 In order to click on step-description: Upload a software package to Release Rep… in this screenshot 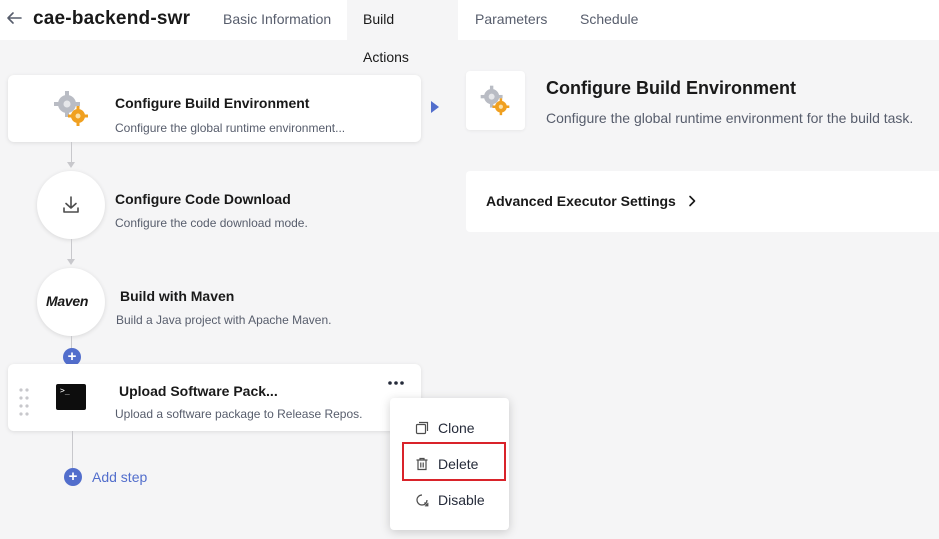, I will do `click(239, 414)`.